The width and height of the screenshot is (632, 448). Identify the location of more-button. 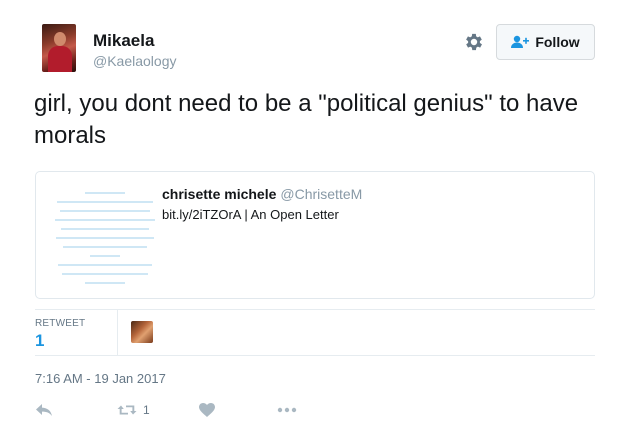
(287, 410).